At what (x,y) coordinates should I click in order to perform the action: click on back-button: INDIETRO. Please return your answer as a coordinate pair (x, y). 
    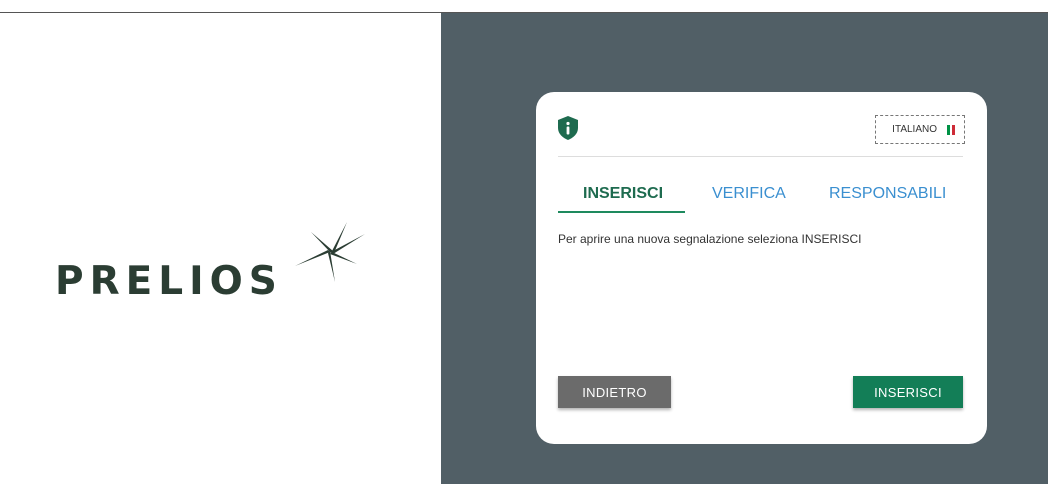
    Looking at the image, I should click on (614, 392).